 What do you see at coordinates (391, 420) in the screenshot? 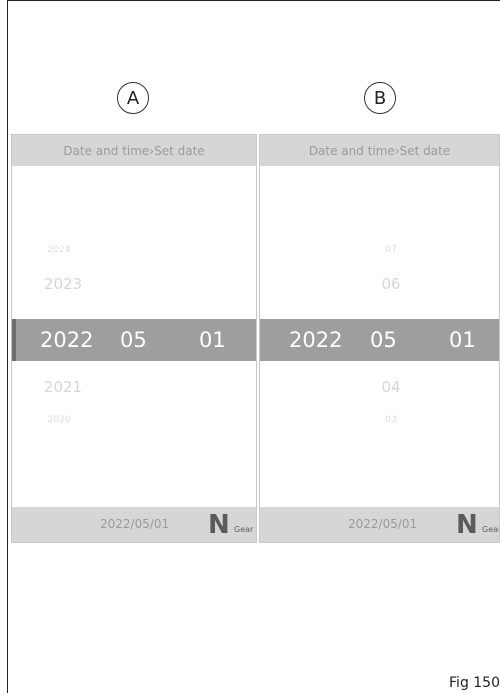
I see `month-option-below-far: 03` at bounding box center [391, 420].